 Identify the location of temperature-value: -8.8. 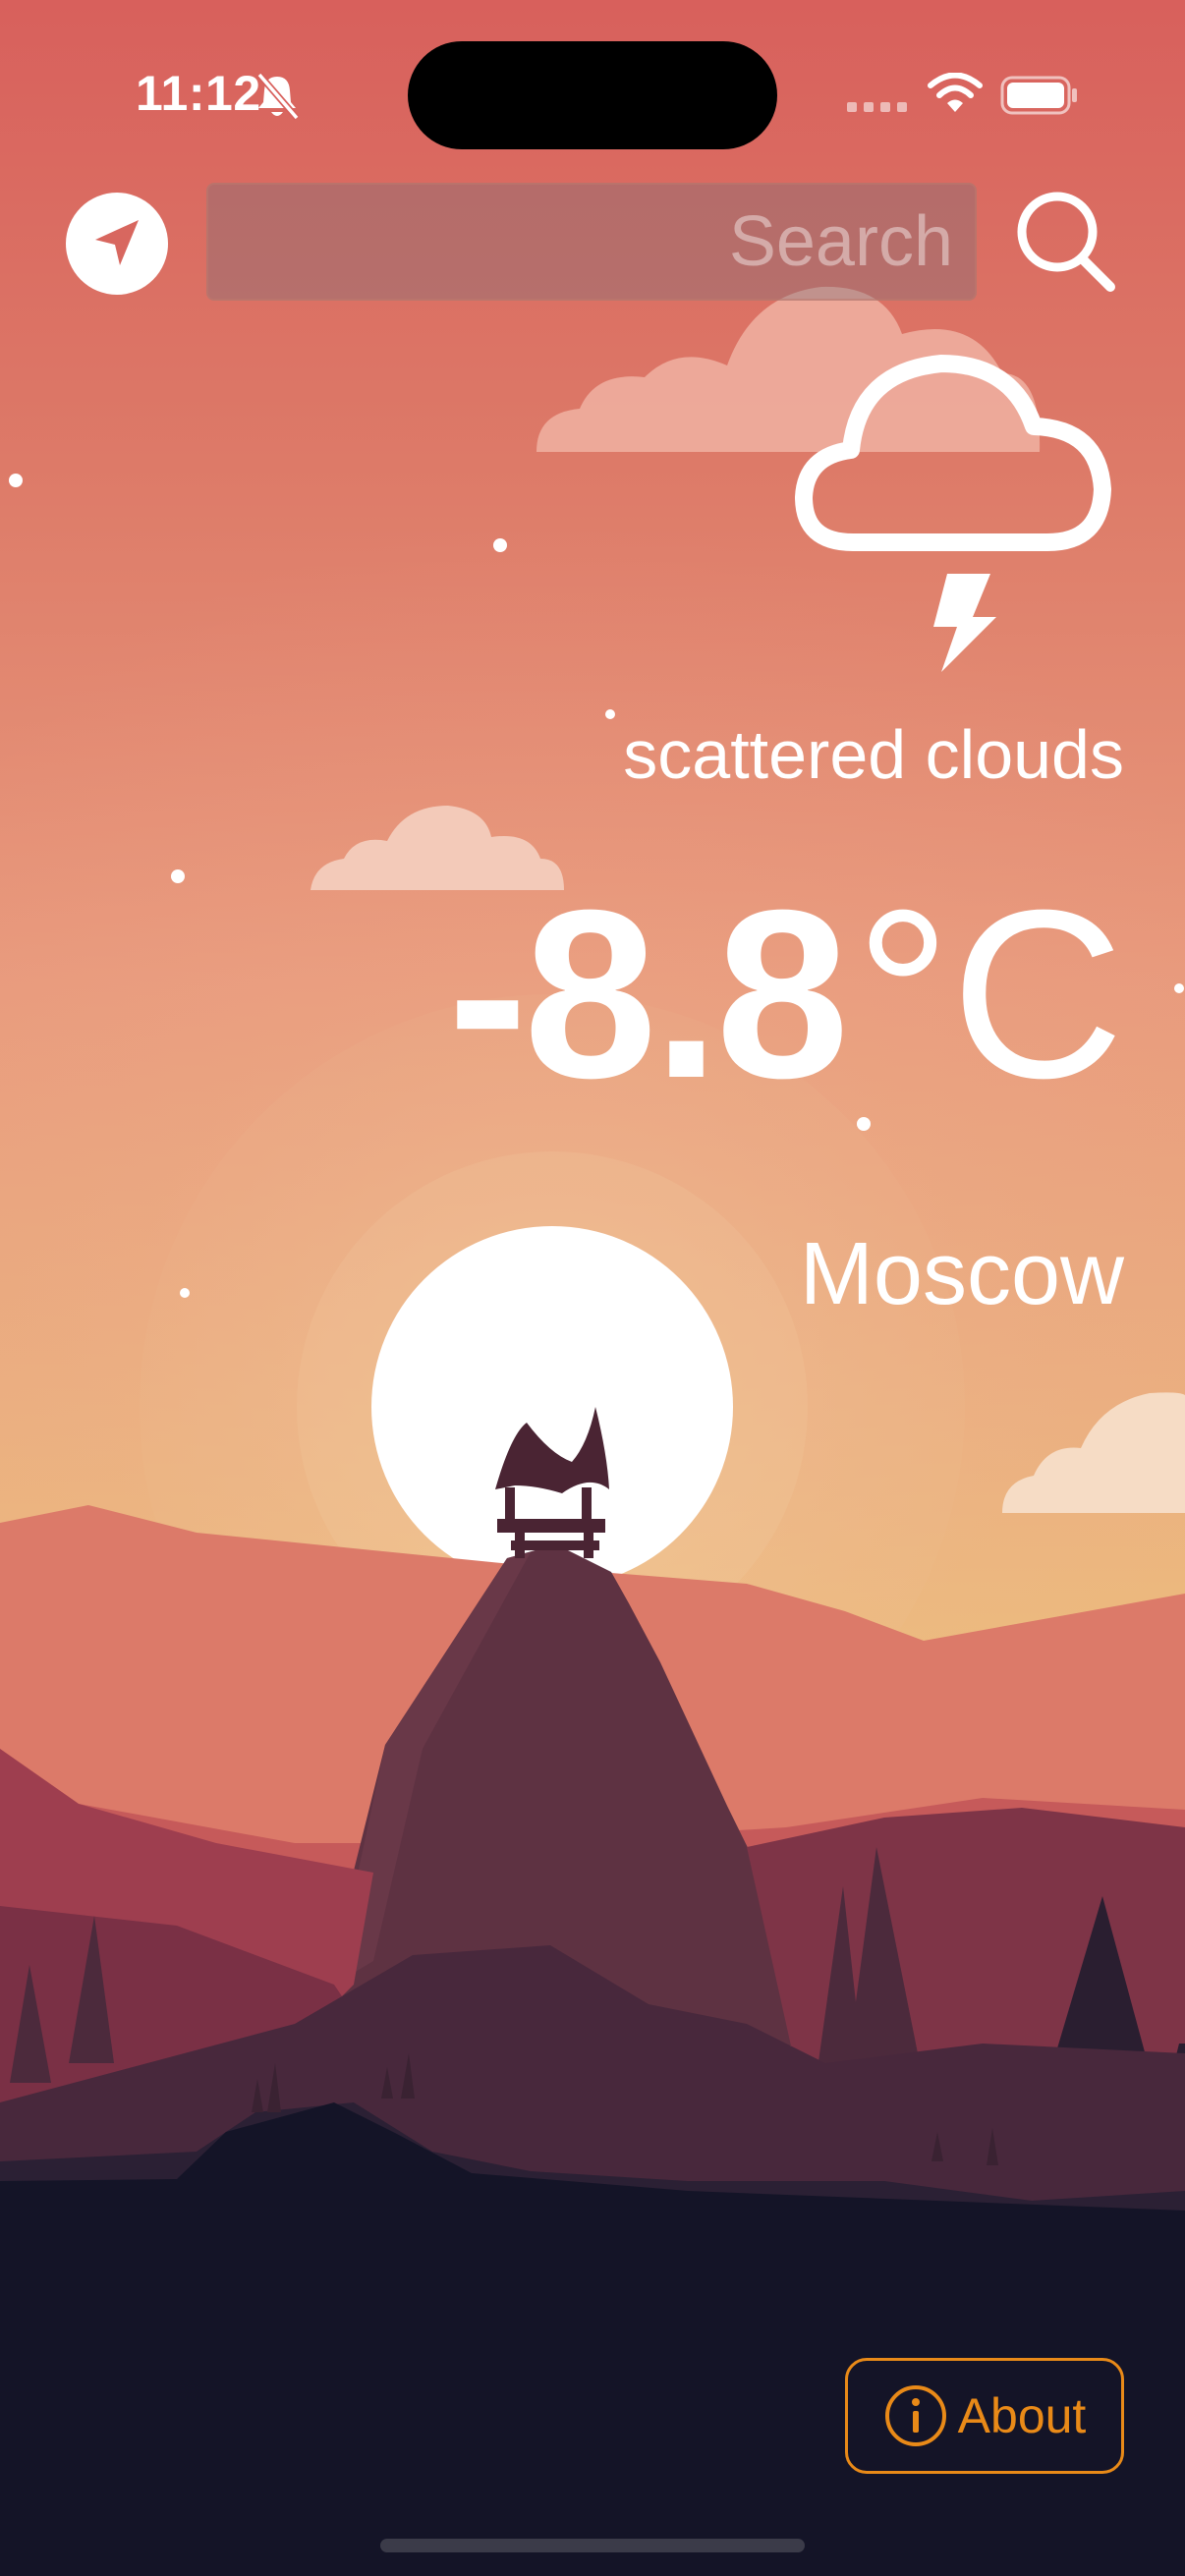
(648, 994).